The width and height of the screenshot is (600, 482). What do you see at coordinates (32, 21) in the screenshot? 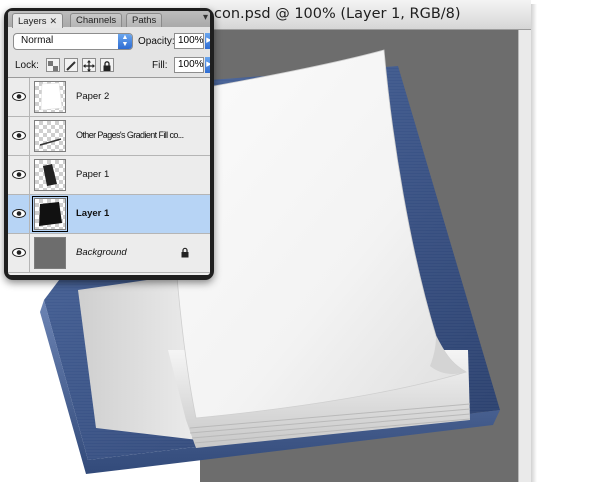
I see `tab-layers-label: Layers` at bounding box center [32, 21].